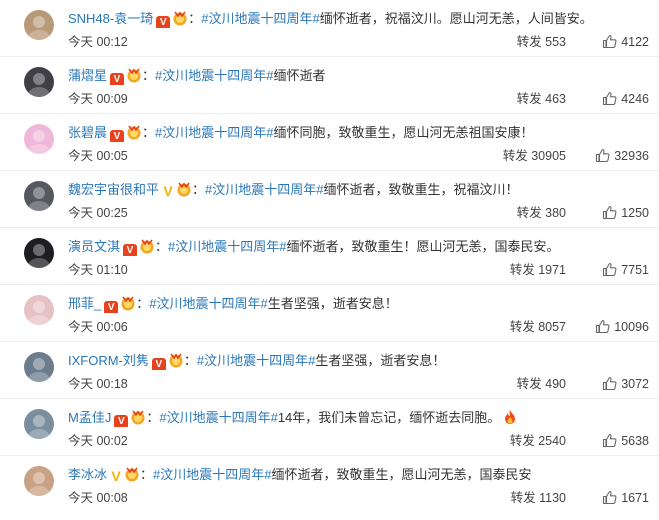 This screenshot has width=659, height=520. I want to click on repost-button: 转发 1971, so click(538, 270).